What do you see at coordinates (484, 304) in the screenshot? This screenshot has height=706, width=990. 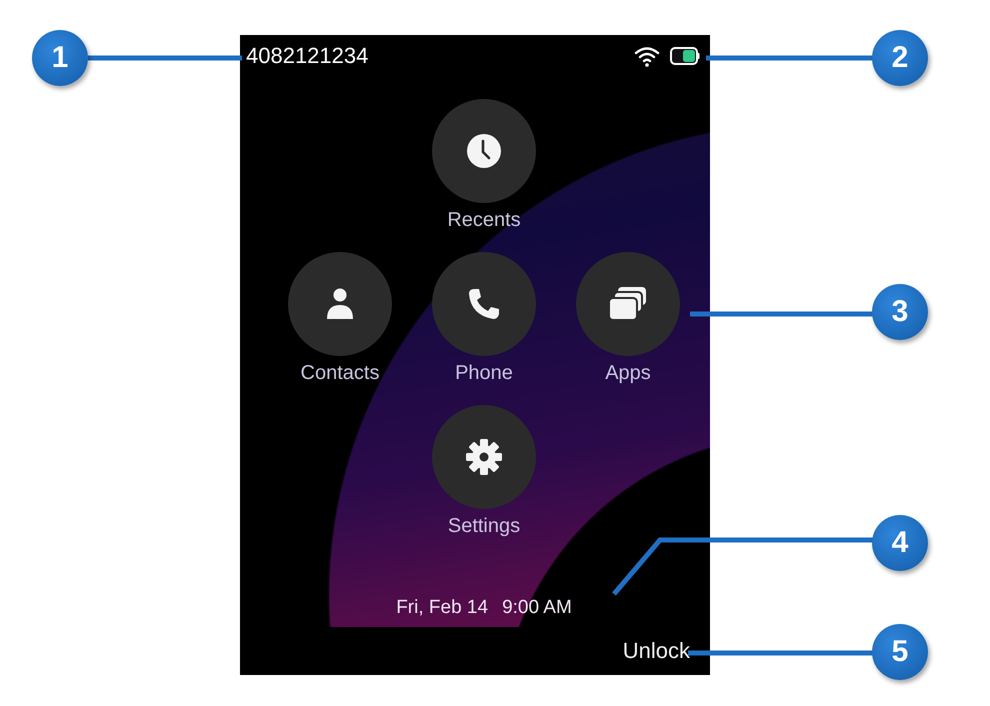 I see `phone-icon` at bounding box center [484, 304].